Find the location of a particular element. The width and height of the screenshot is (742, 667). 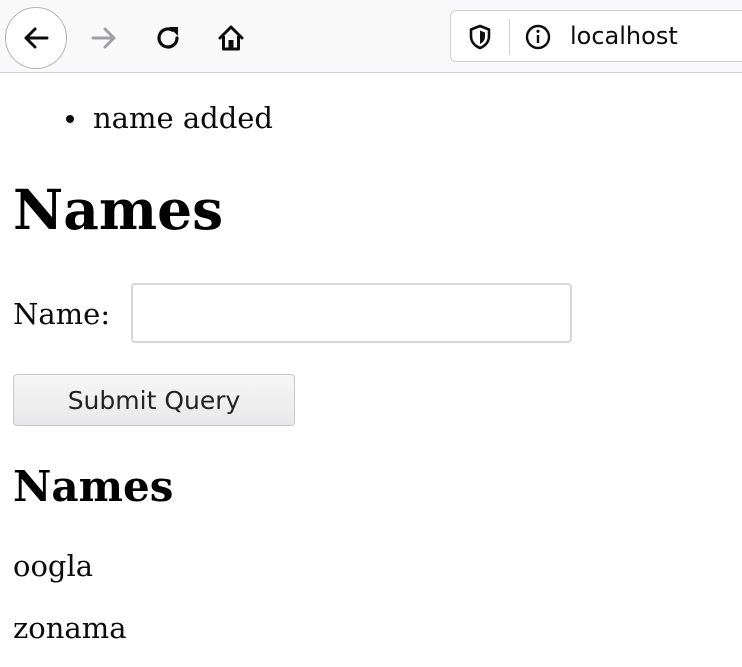

home-icon is located at coordinates (231, 38).